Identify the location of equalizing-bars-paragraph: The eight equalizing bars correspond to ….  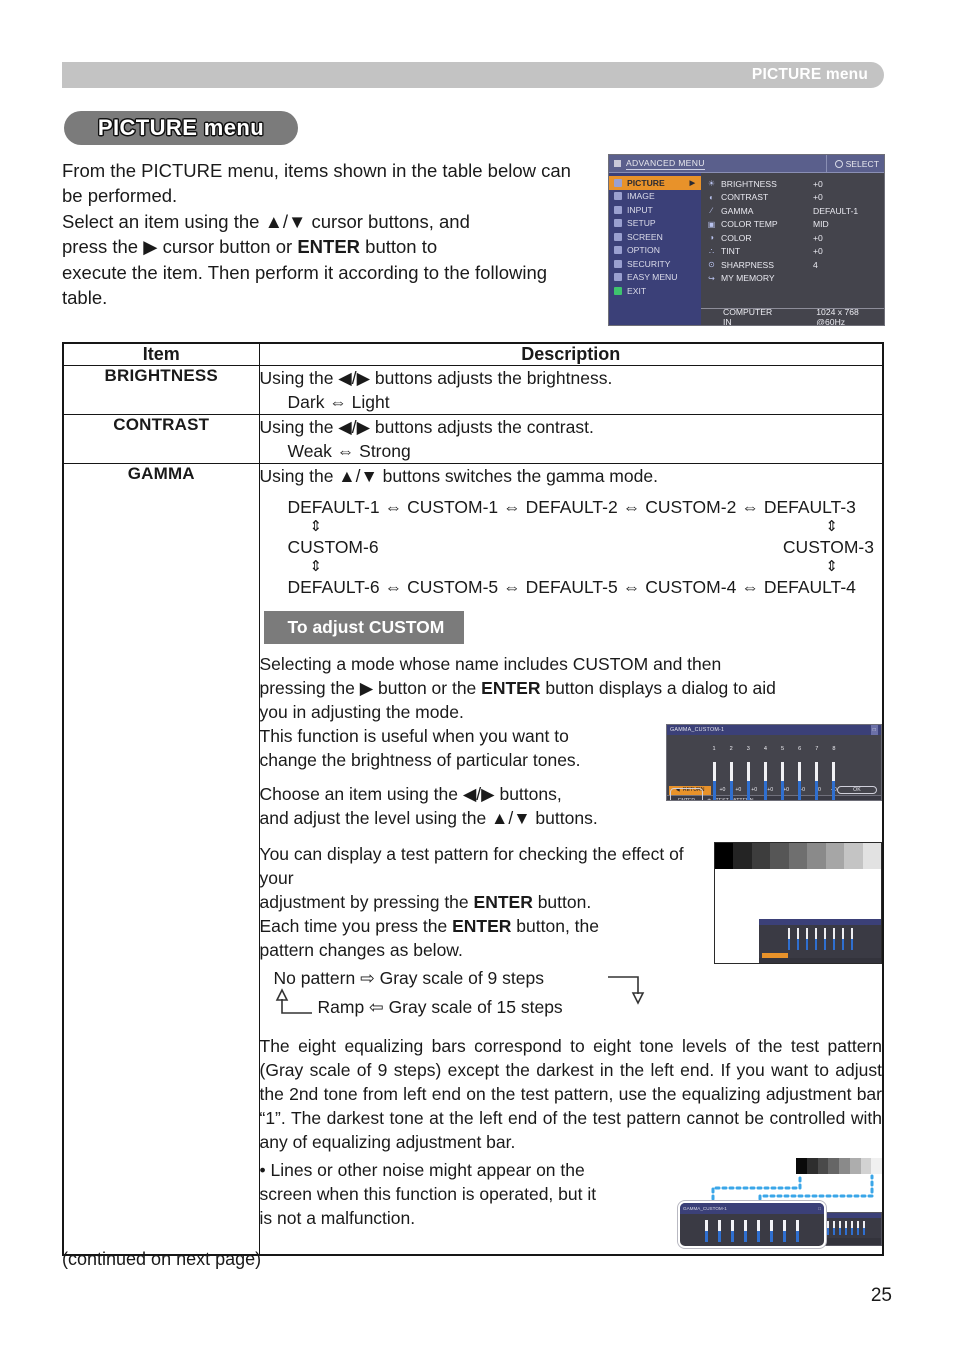
(571, 1094).